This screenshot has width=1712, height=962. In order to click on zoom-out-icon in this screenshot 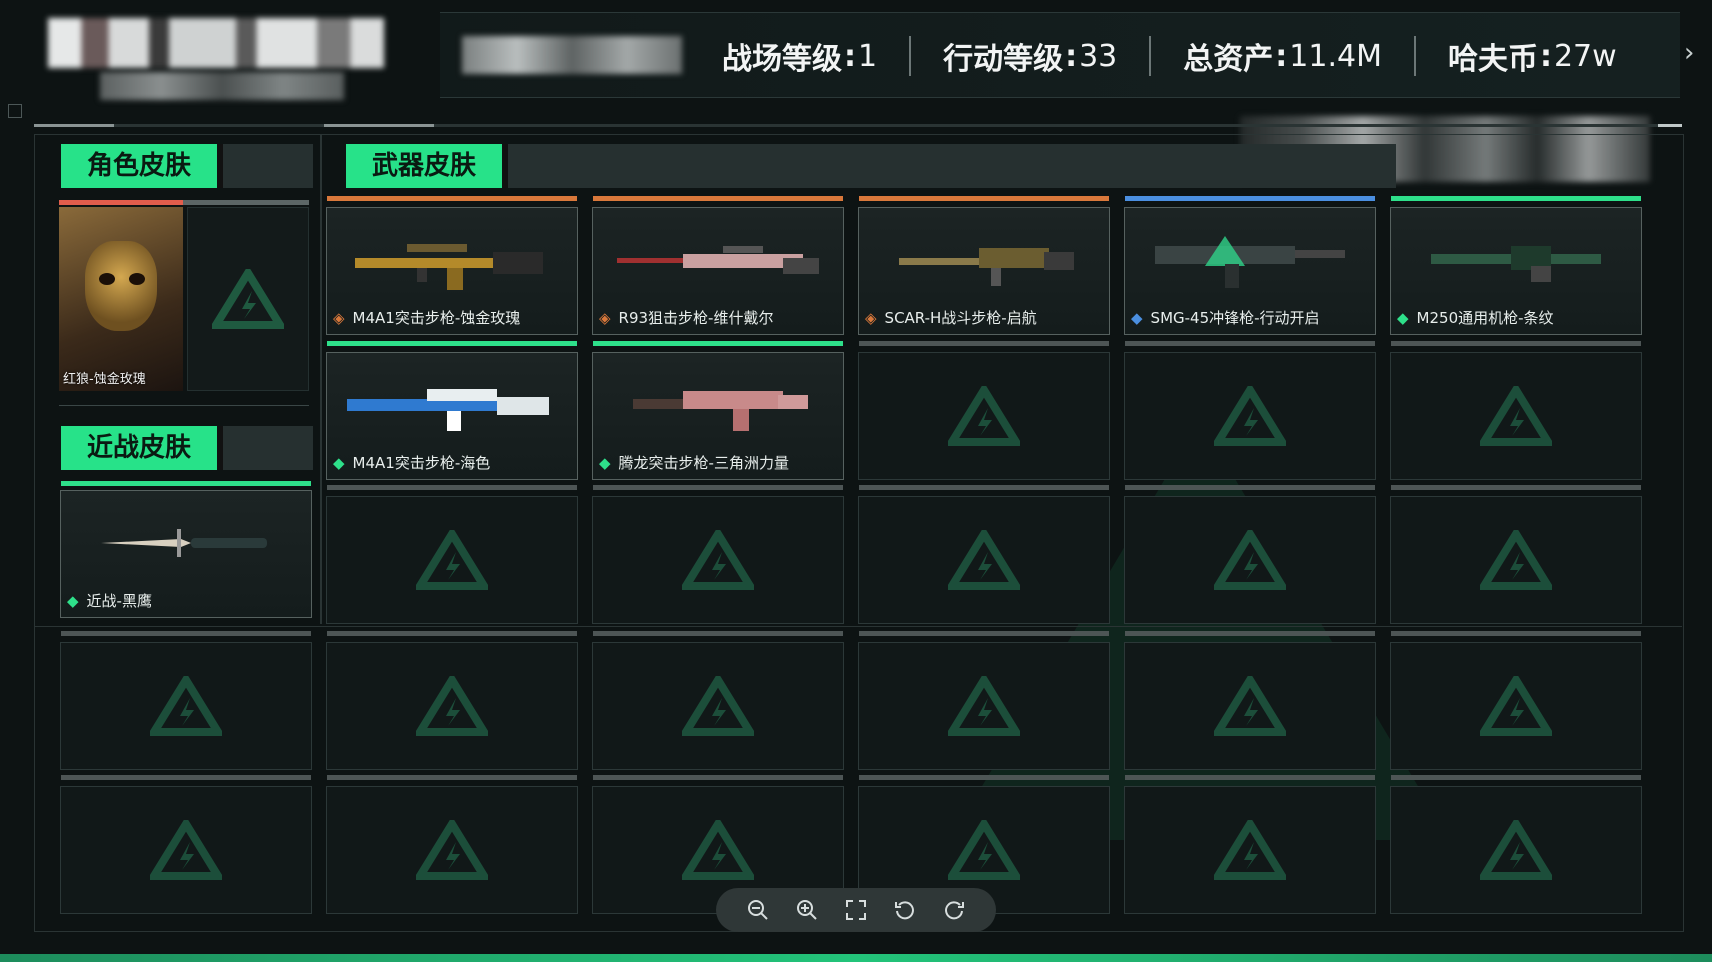, I will do `click(758, 910)`.